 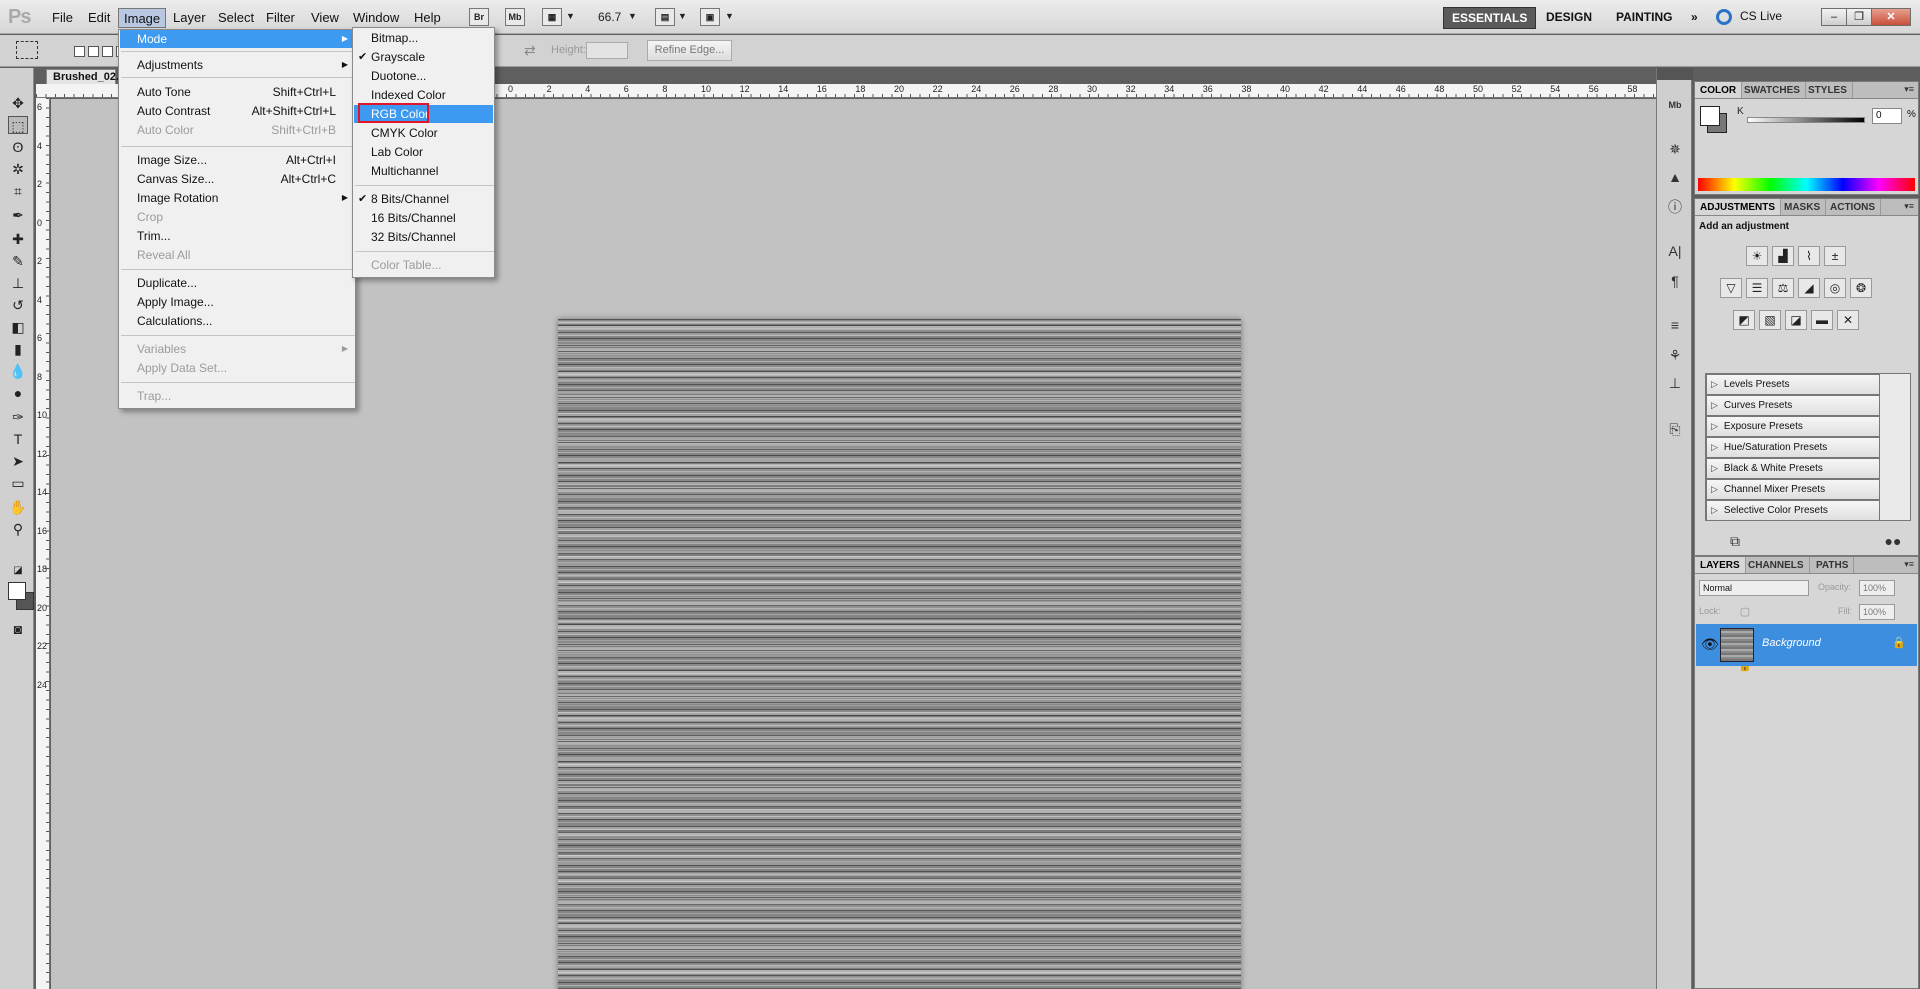 I want to click on clip-to-layer-icon: ⧉, so click(x=1735, y=541).